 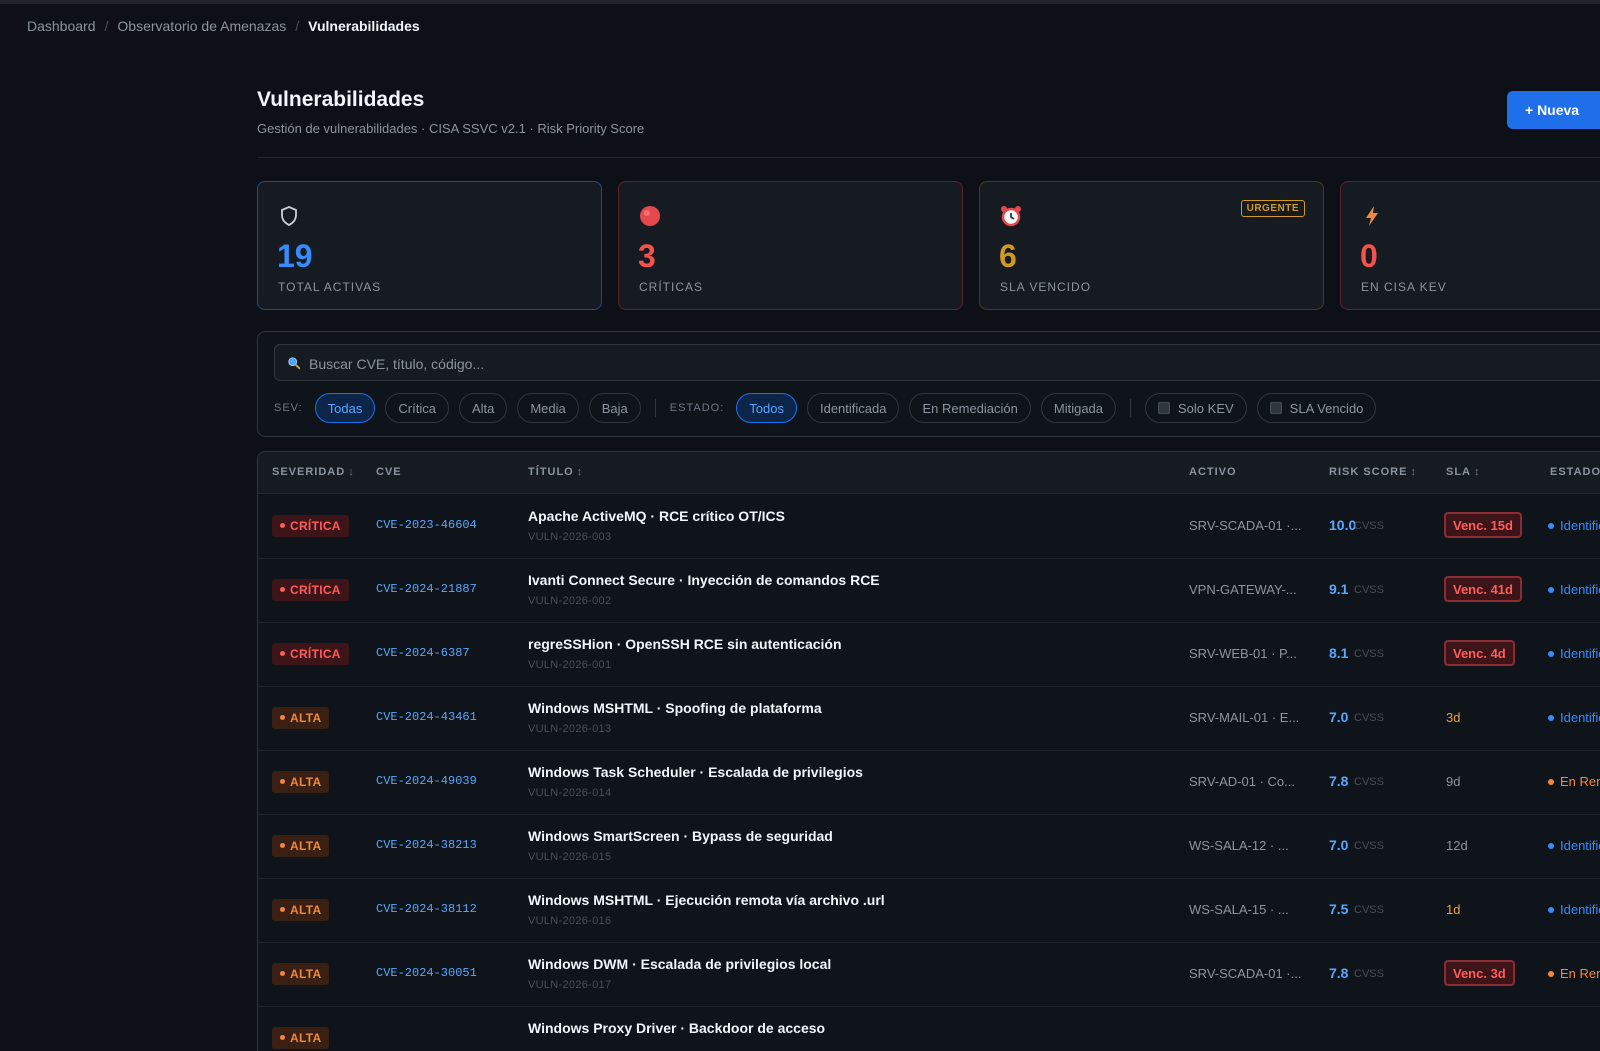 What do you see at coordinates (656, 516) in the screenshot?
I see `vuln-title: Apache ActiveMQ · RCE crítico OT/ICS` at bounding box center [656, 516].